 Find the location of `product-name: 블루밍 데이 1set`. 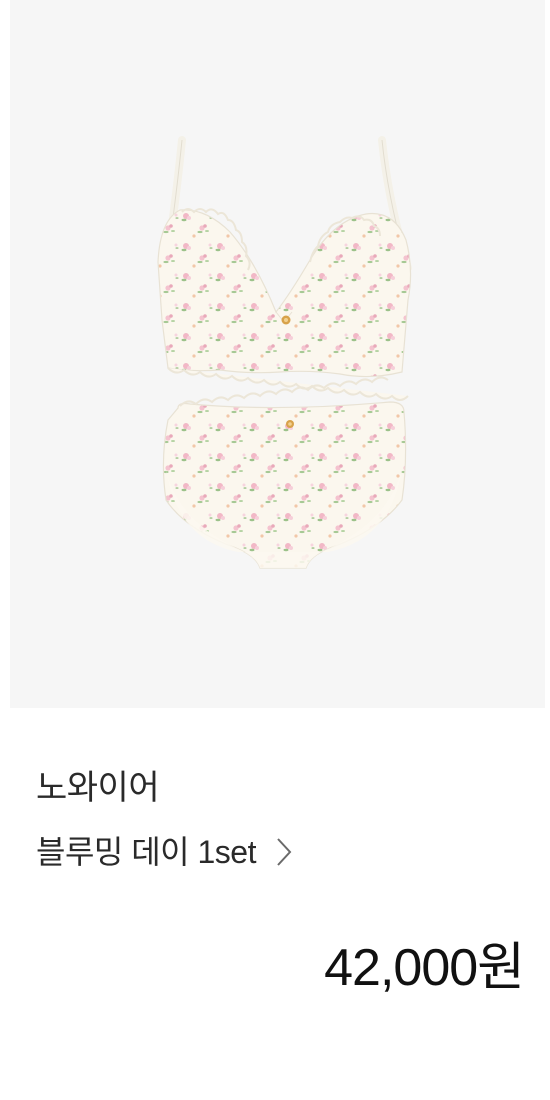

product-name: 블루밍 데이 1set is located at coordinates (146, 852).